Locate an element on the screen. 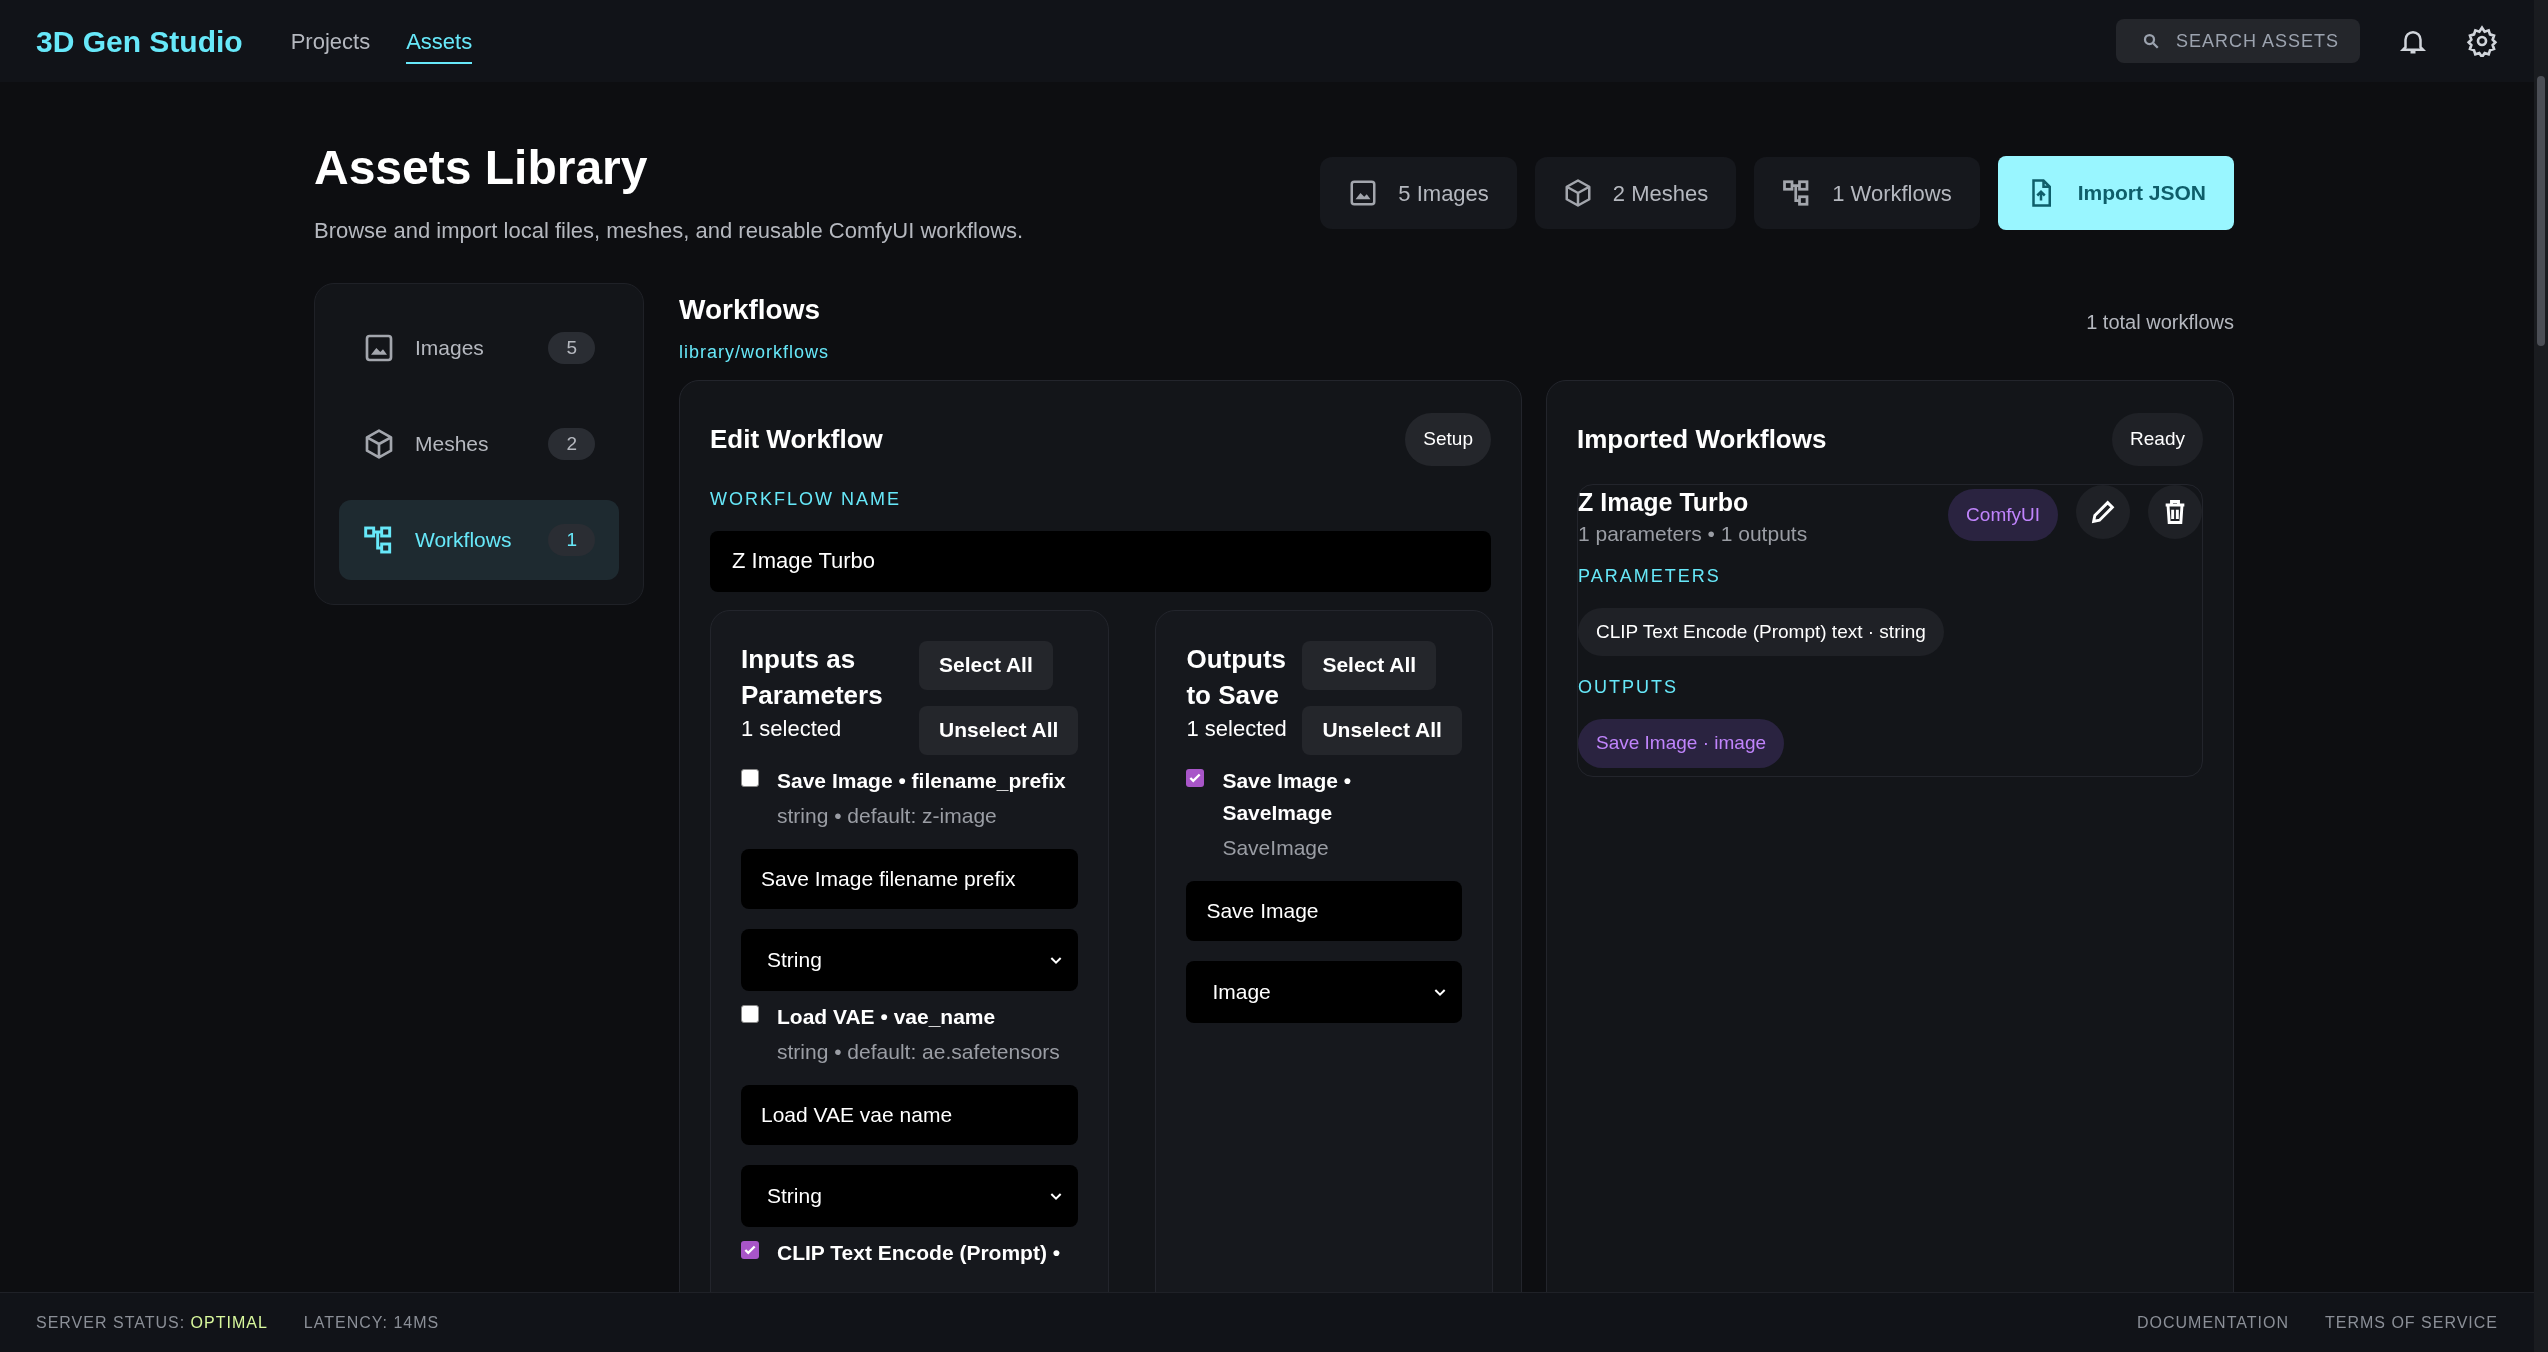  item-label: Save Image • SaveImage is located at coordinates (1287, 796).